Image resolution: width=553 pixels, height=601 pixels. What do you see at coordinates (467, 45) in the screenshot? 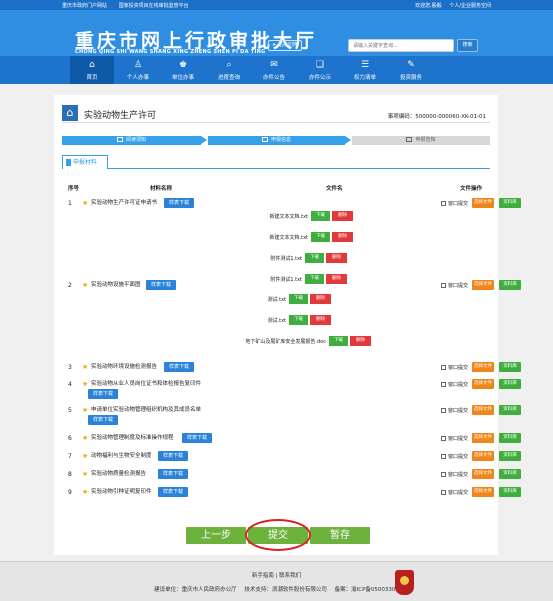
I see `search-button: 搜索` at bounding box center [467, 45].